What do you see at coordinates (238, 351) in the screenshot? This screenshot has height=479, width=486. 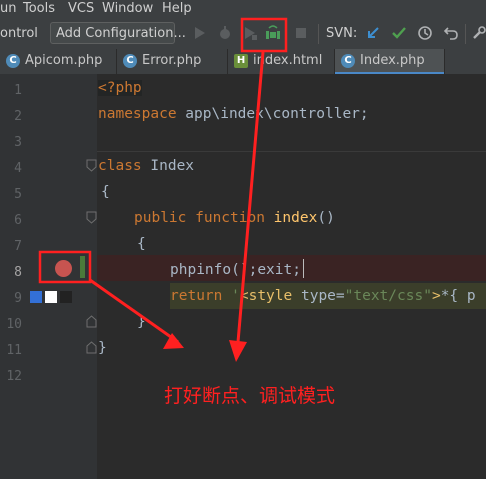 I see `annotation-arrowhead` at bounding box center [238, 351].